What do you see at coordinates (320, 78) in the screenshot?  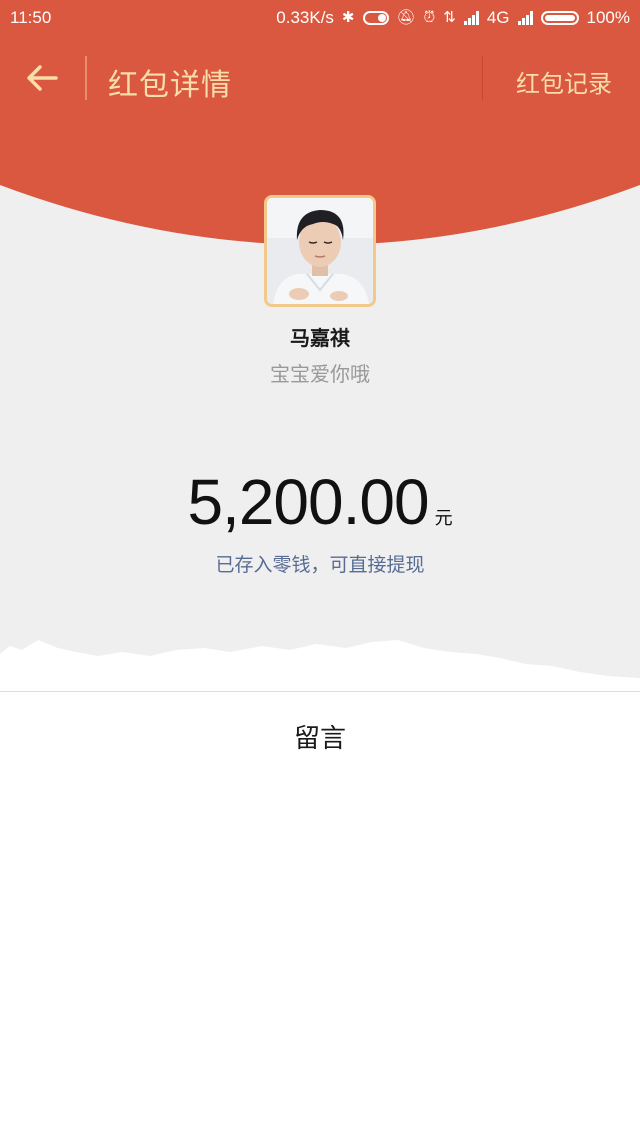 I see `nav-bar: 红包详情 红包记录` at bounding box center [320, 78].